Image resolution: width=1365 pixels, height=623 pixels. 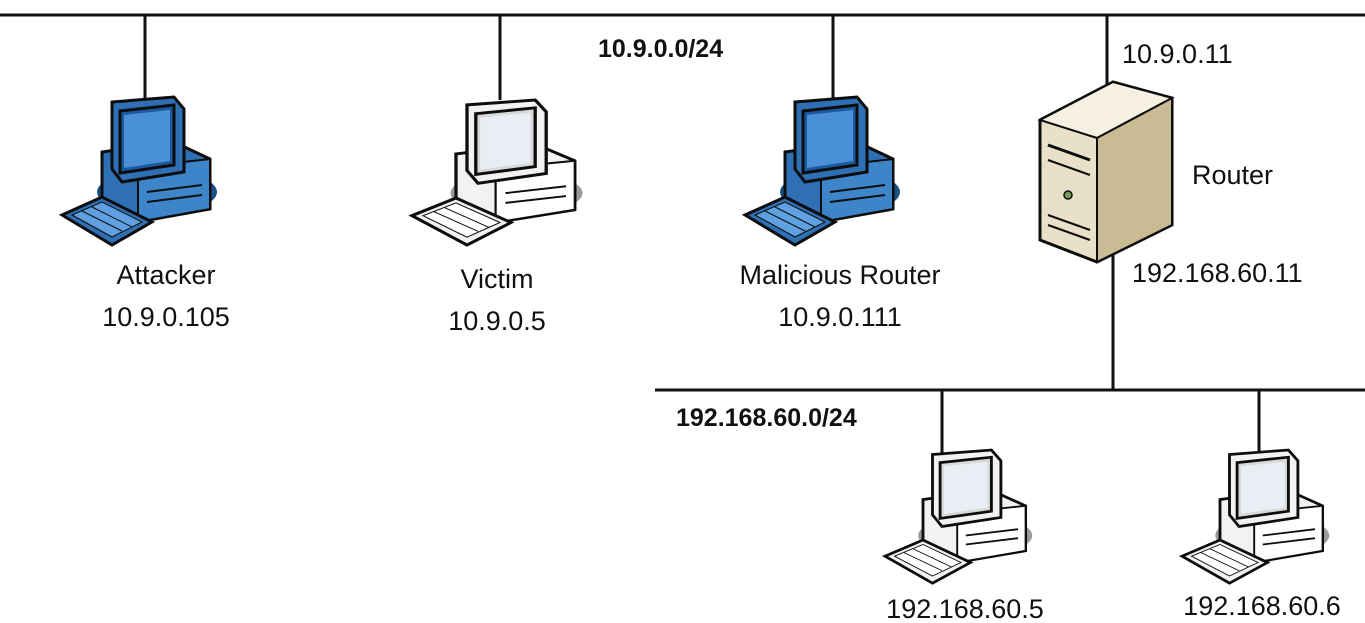 I want to click on victim-computer-icon, so click(x=497, y=172).